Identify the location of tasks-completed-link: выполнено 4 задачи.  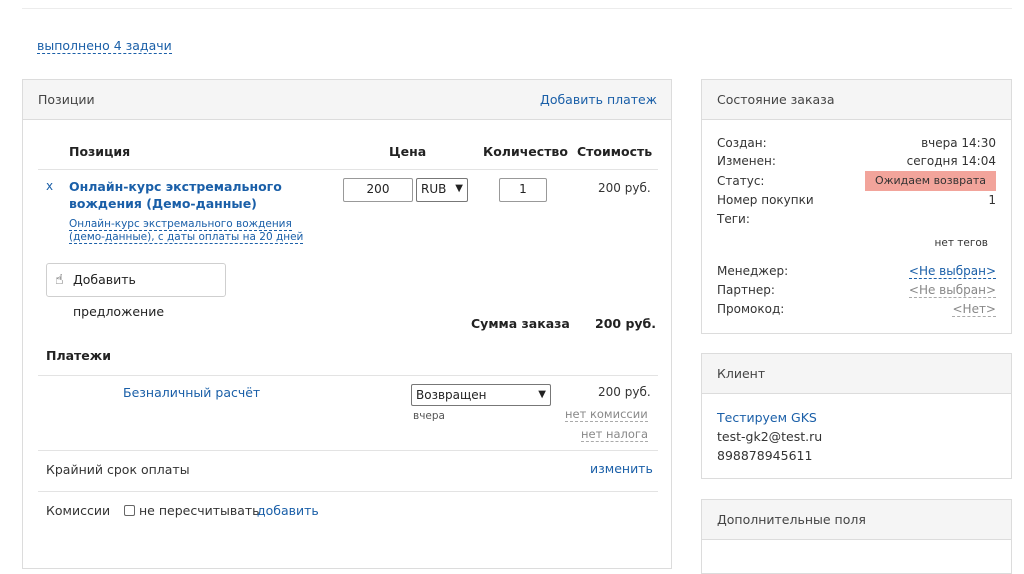
(104, 46).